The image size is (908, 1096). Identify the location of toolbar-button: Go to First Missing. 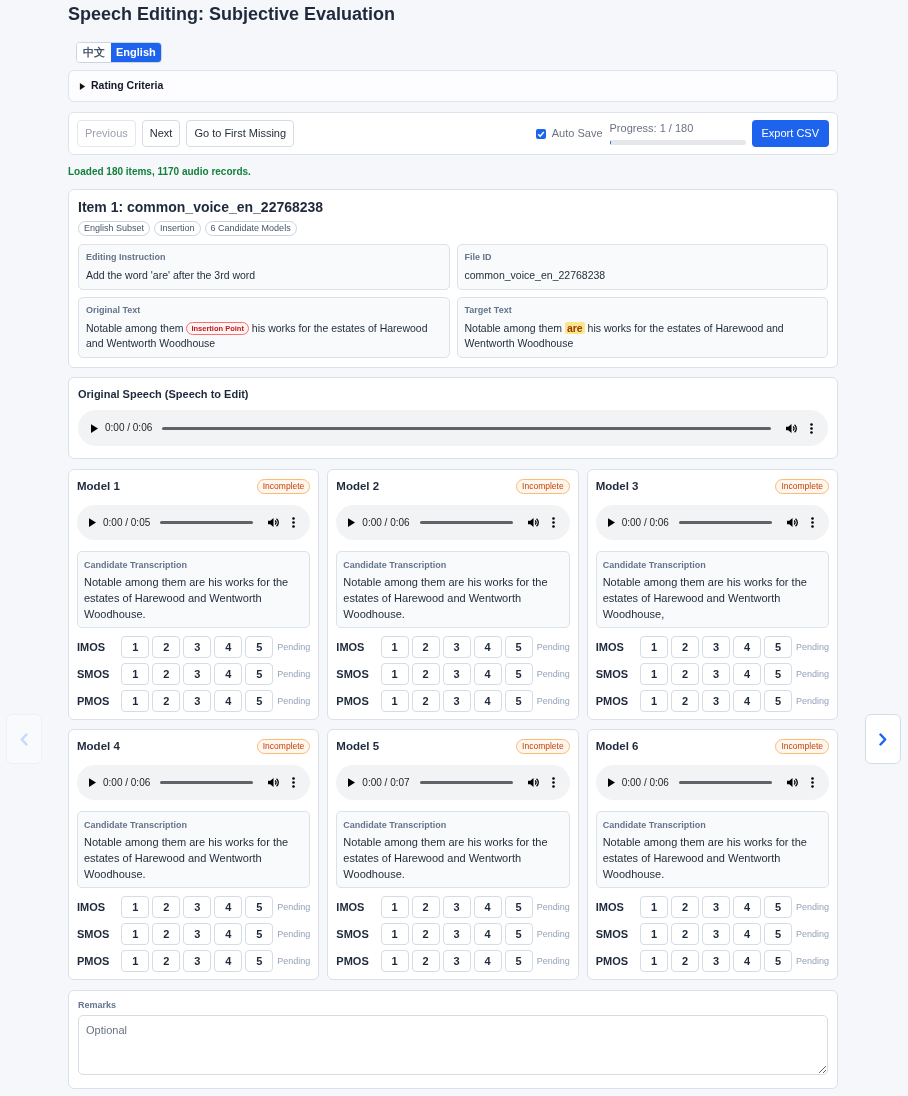
(240, 133).